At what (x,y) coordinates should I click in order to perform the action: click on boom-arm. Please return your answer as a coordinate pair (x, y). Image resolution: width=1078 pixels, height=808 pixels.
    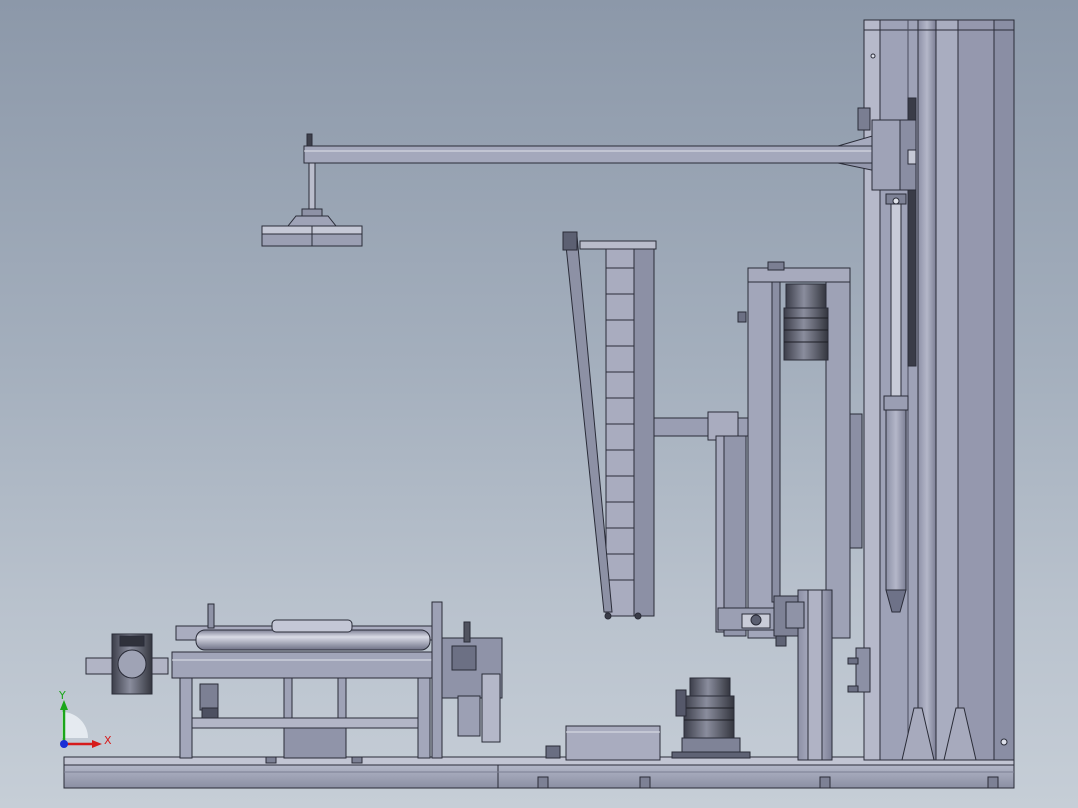
    Looking at the image, I should click on (589, 177).